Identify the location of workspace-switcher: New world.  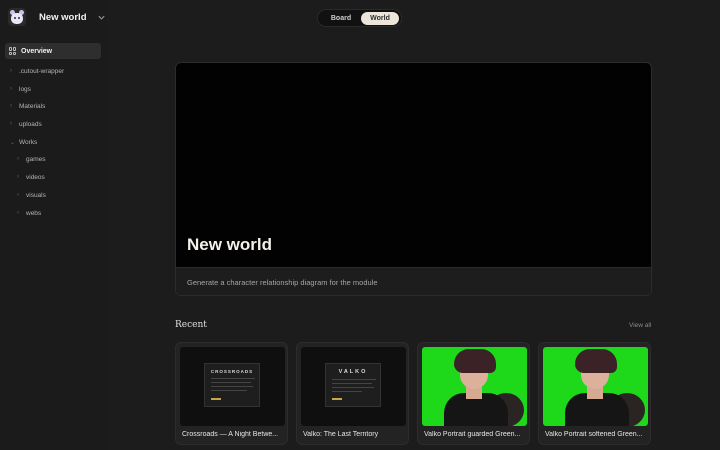
(57, 17).